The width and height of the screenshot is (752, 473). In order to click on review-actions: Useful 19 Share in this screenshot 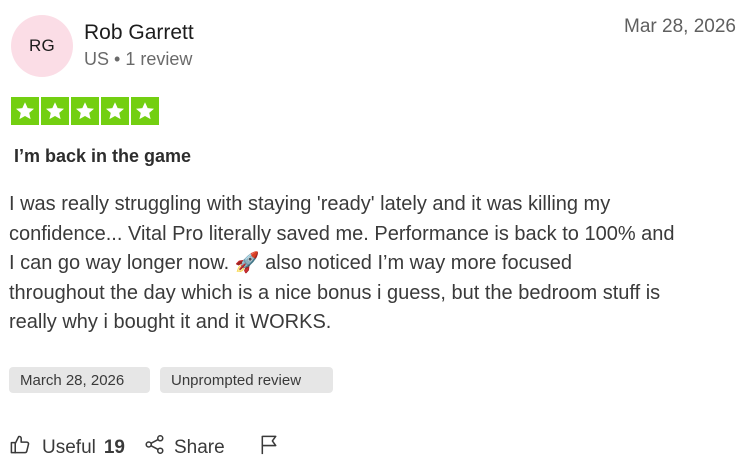, I will do `click(145, 447)`.